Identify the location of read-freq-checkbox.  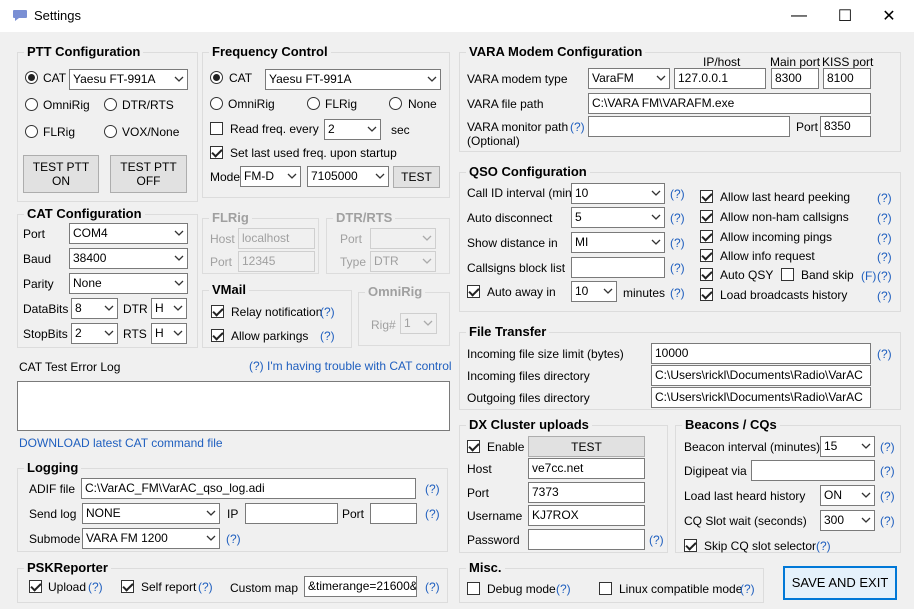
(216, 128).